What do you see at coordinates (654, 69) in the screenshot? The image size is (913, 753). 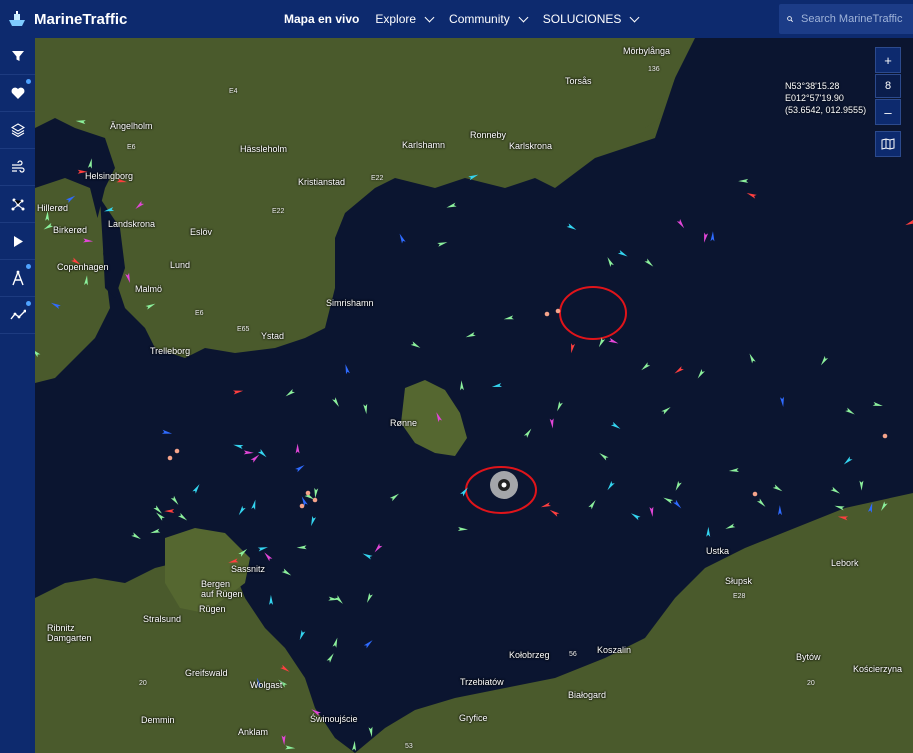 I see `road-label: 136` at bounding box center [654, 69].